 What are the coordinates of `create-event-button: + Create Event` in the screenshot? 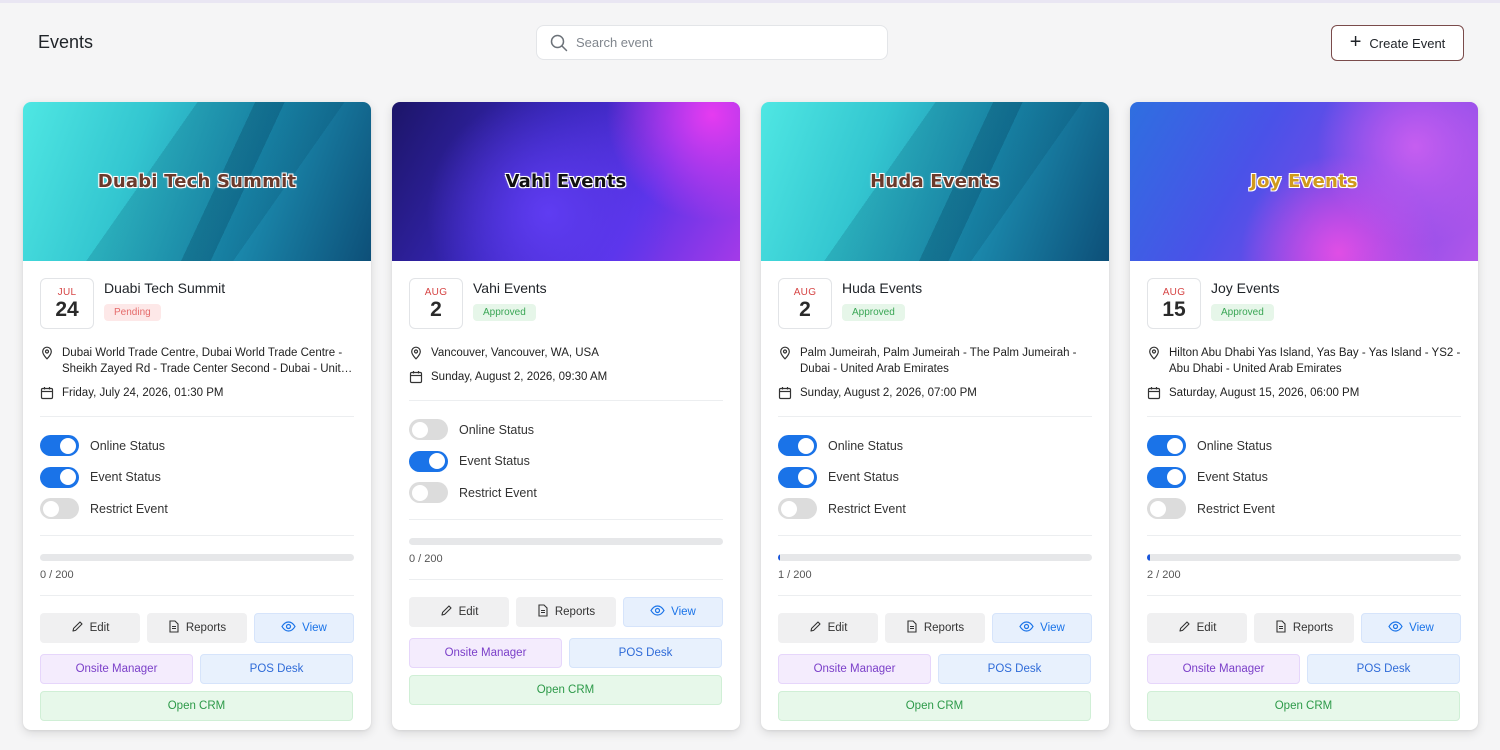 It's located at (1397, 43).